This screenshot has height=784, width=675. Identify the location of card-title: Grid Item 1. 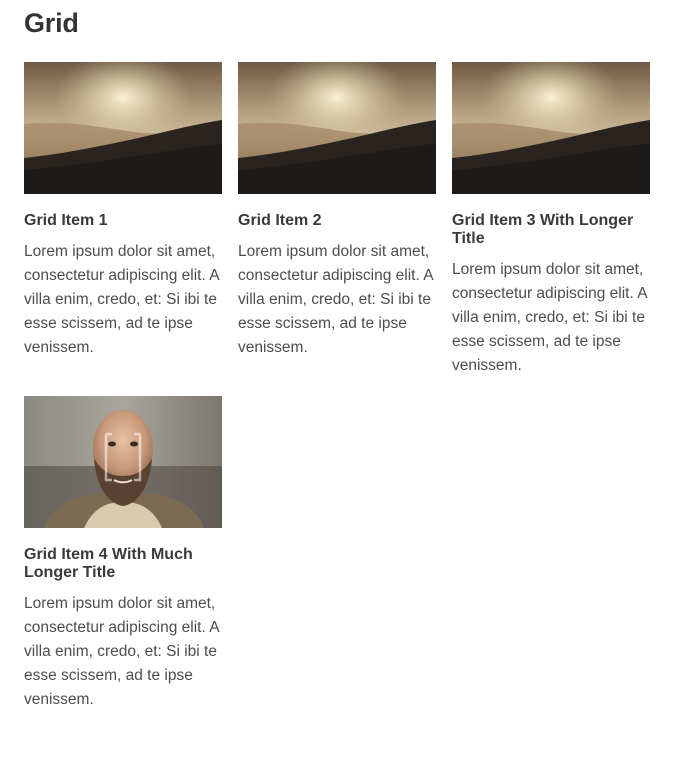
(66, 220).